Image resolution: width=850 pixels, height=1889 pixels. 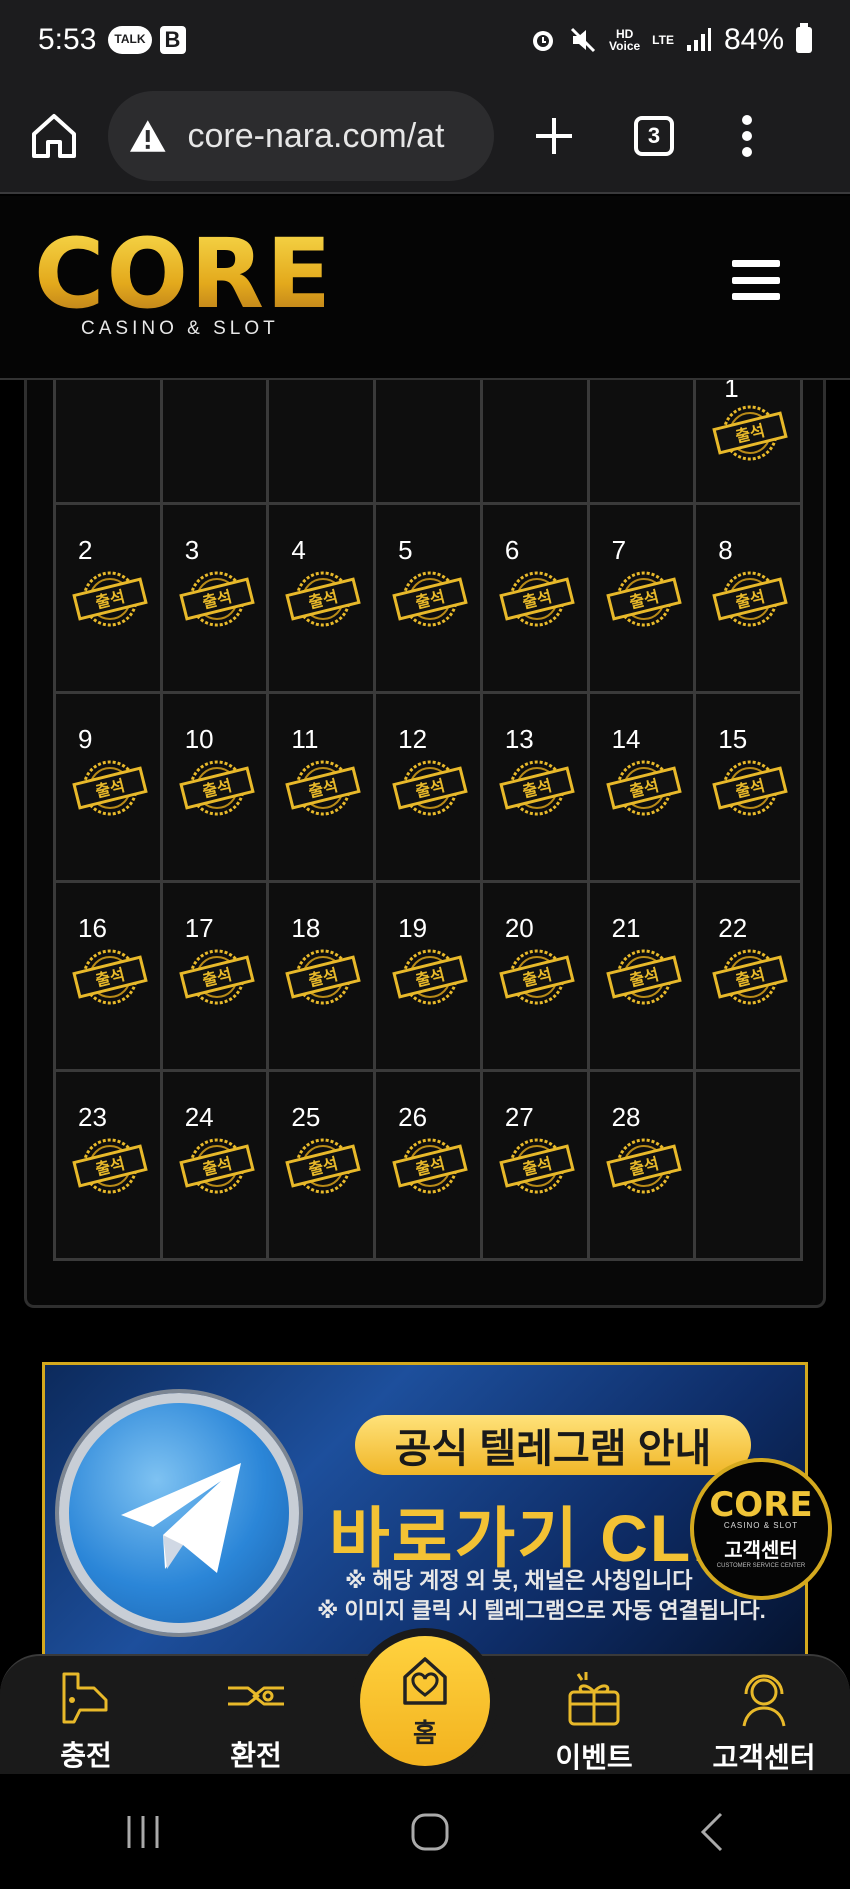 What do you see at coordinates (643, 788) in the screenshot?
I see `calendar-day-cell: 14 출석` at bounding box center [643, 788].